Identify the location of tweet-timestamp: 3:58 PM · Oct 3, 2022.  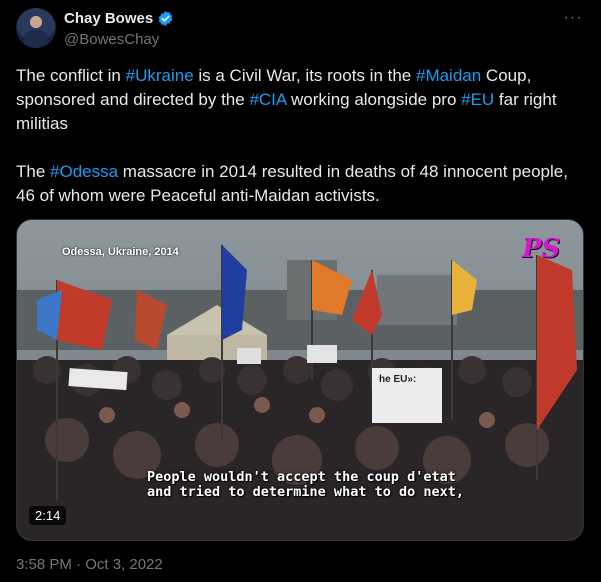
(89, 564).